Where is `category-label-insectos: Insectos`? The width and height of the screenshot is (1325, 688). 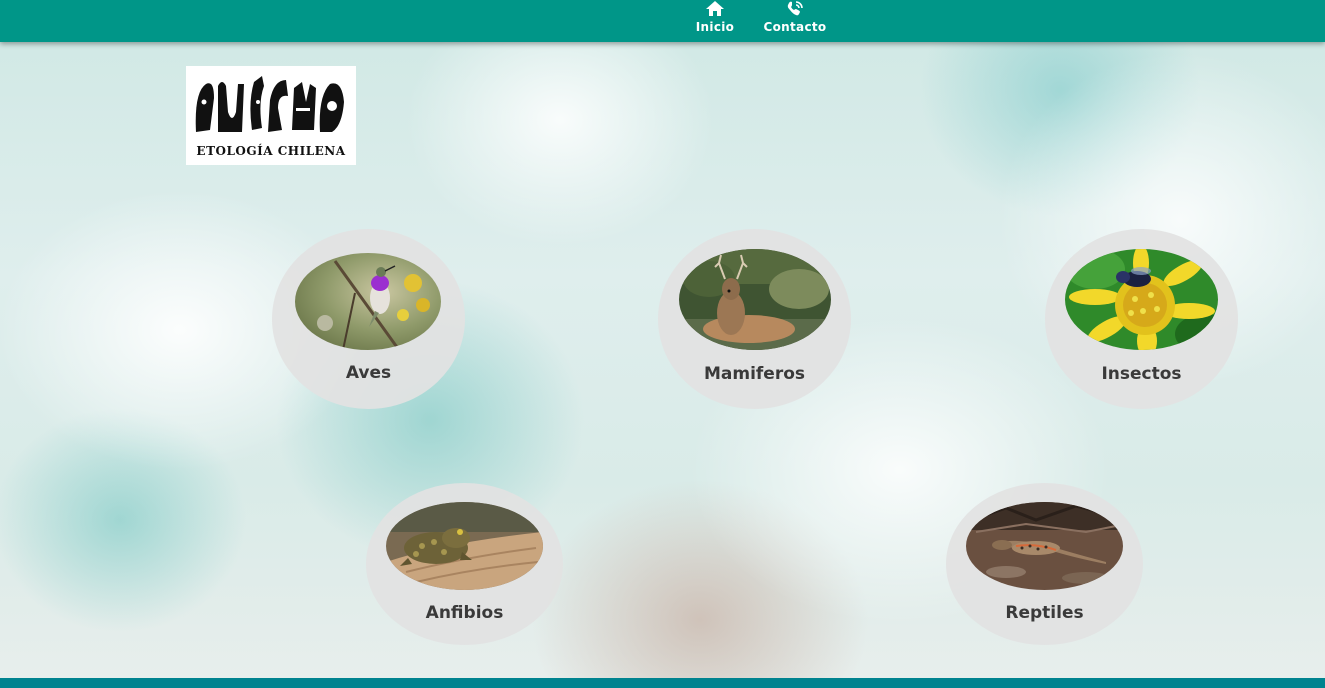
category-label-insectos: Insectos is located at coordinates (1141, 374).